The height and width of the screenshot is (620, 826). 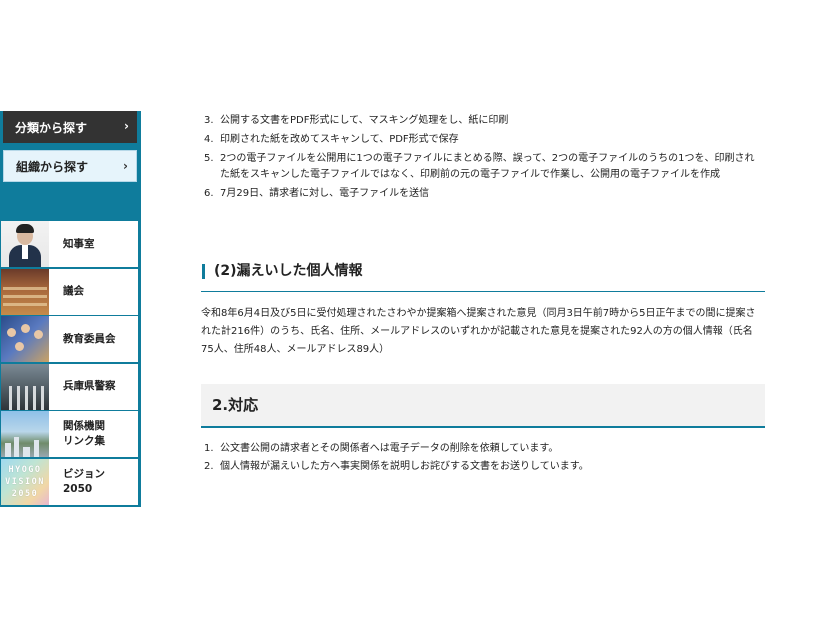 I want to click on list-item: 4. 印刷された紙を改めてスキャンして、PDF形式で保存, so click(x=483, y=140).